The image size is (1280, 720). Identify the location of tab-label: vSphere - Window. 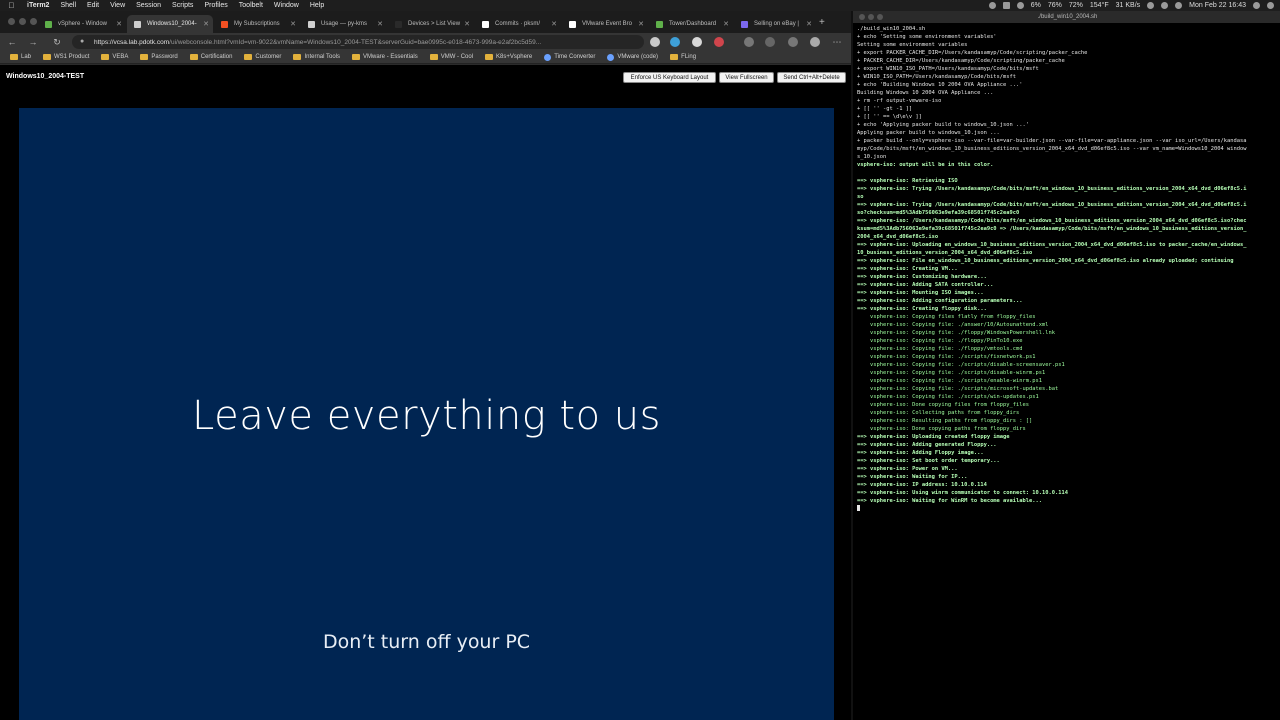
(83, 24).